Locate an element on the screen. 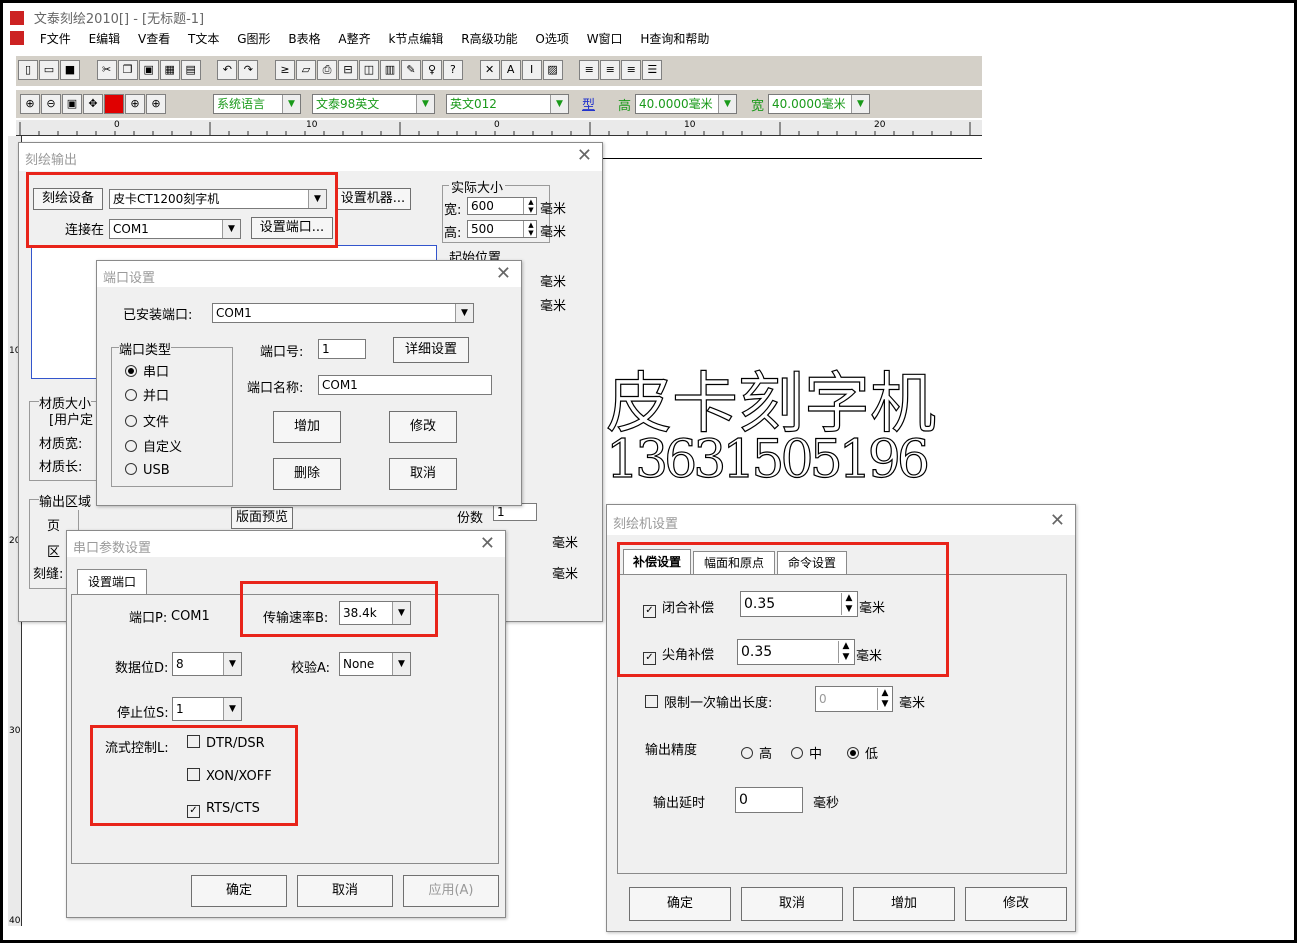  text-edit-icon: ▨ is located at coordinates (552, 70).